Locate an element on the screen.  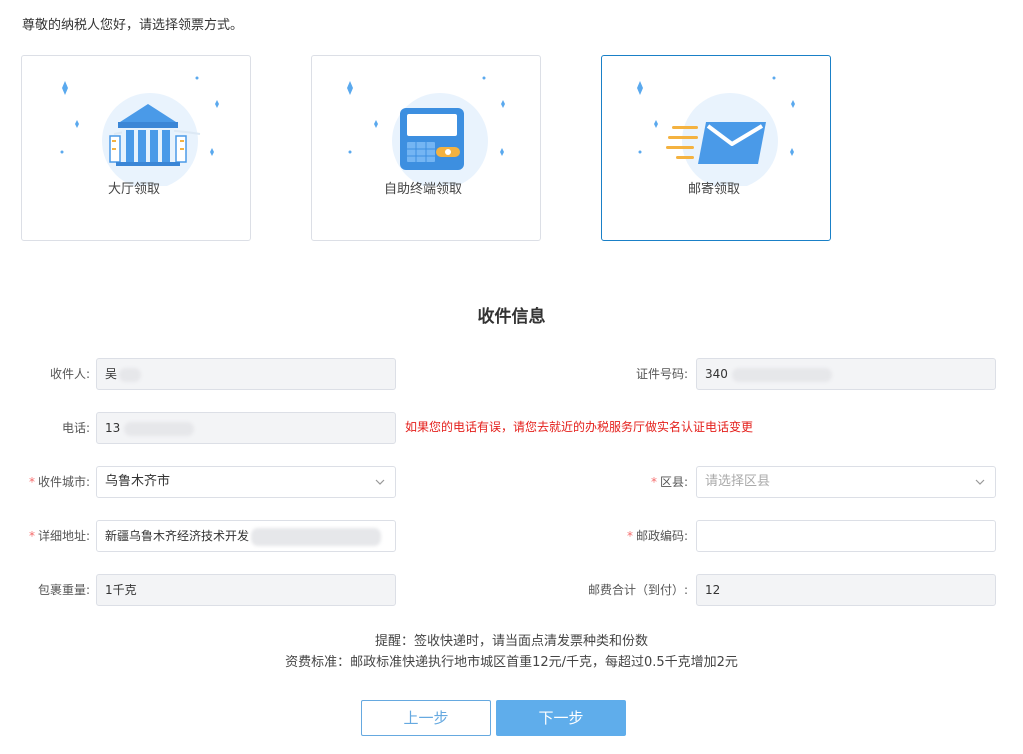
next-button: 下一步 is located at coordinates (561, 718).